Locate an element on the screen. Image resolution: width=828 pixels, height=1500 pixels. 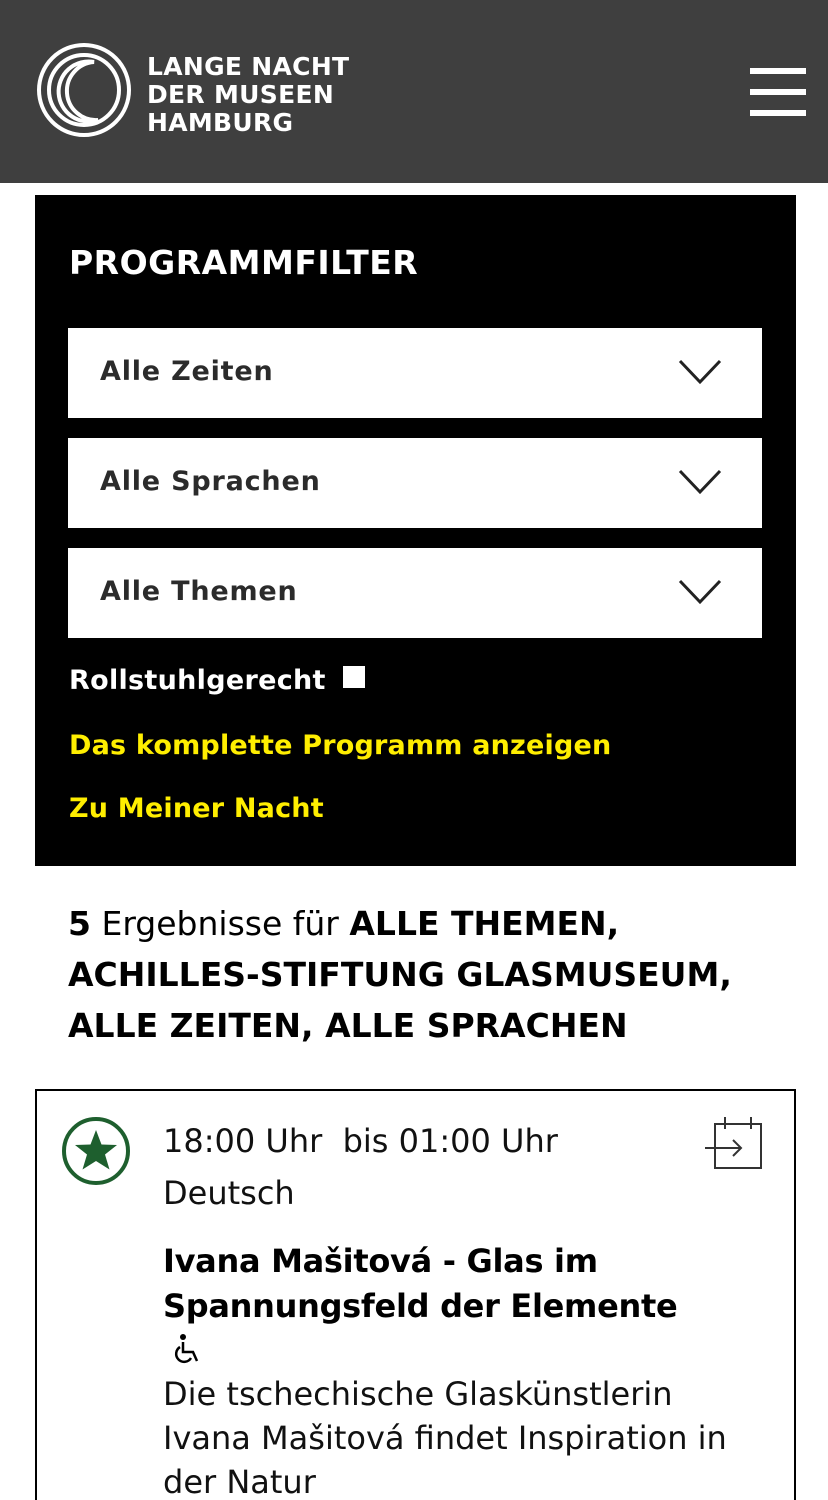
wheelchair-icon is located at coordinates (186, 1349).